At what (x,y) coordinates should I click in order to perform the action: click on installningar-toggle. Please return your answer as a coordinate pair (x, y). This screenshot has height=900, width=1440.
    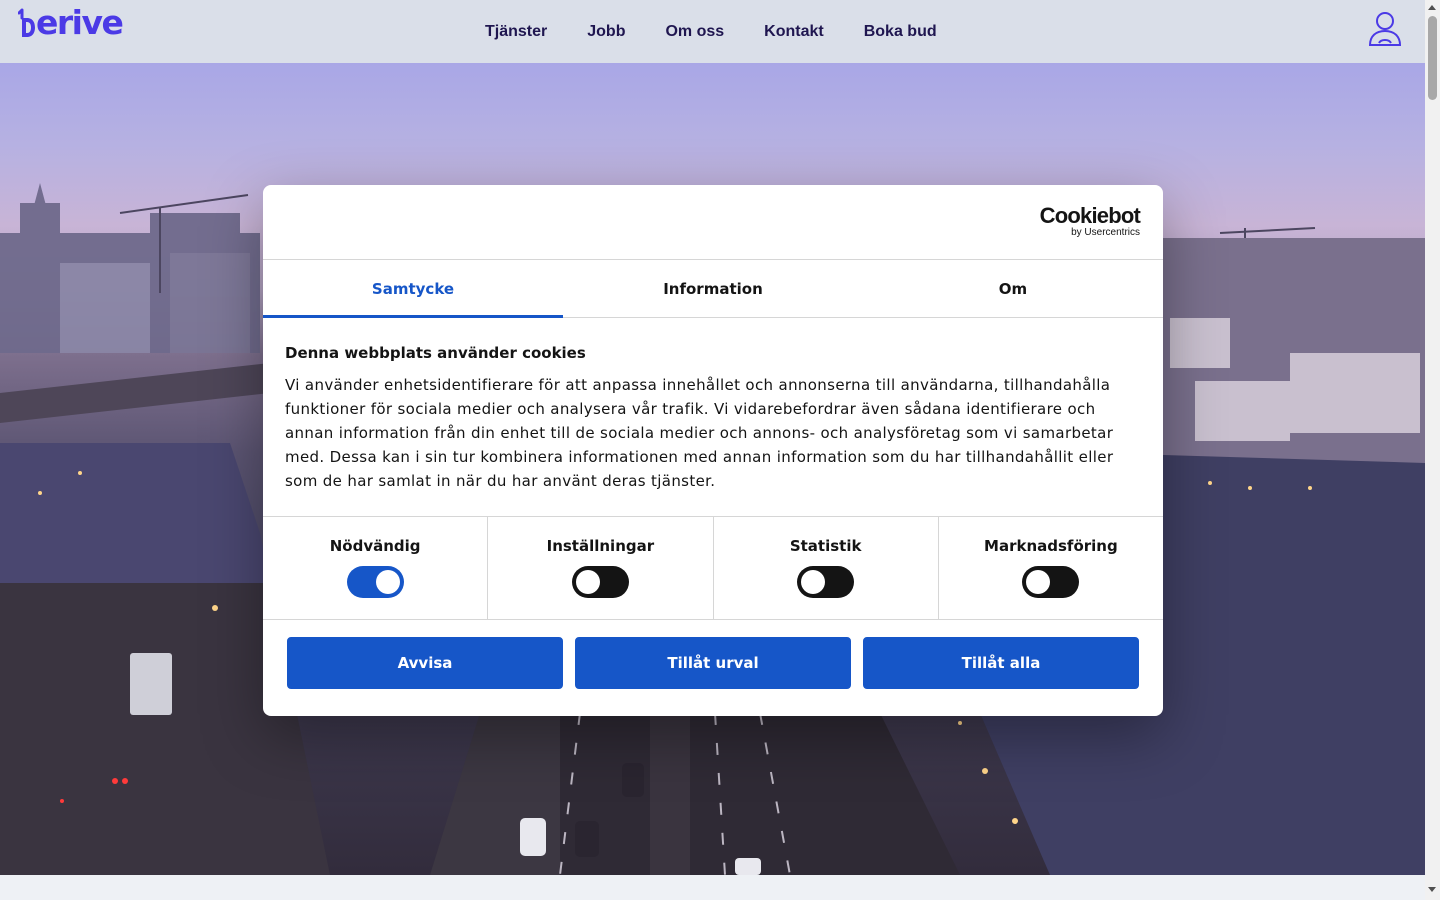
    Looking at the image, I should click on (600, 582).